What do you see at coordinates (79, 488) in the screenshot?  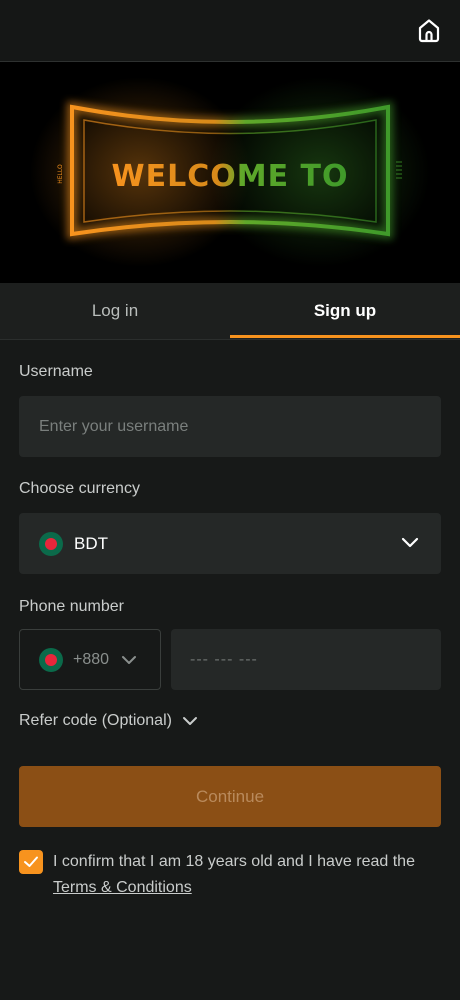 I see `currency-label: Choose currency` at bounding box center [79, 488].